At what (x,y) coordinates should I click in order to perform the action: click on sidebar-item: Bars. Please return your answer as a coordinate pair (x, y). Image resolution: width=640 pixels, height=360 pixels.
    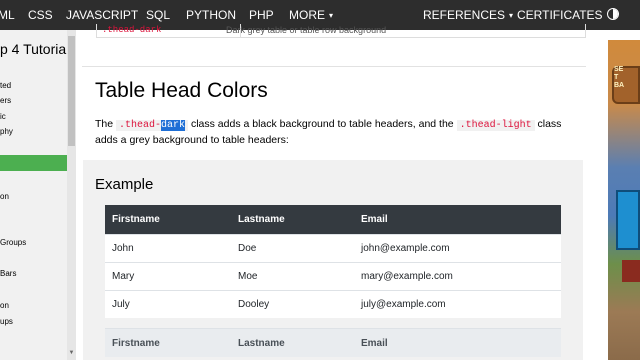
    Looking at the image, I should click on (8, 273).